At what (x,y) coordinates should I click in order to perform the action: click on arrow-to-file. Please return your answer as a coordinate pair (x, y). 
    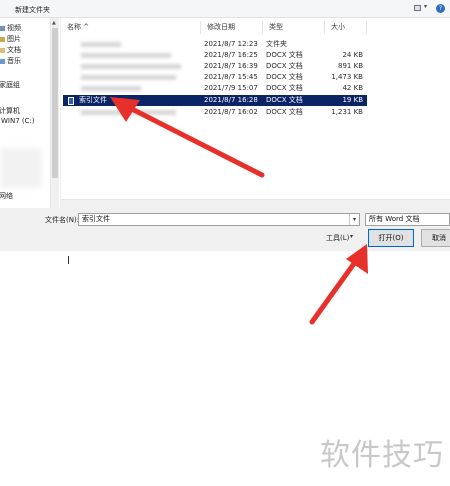
    Looking at the image, I should click on (187, 137).